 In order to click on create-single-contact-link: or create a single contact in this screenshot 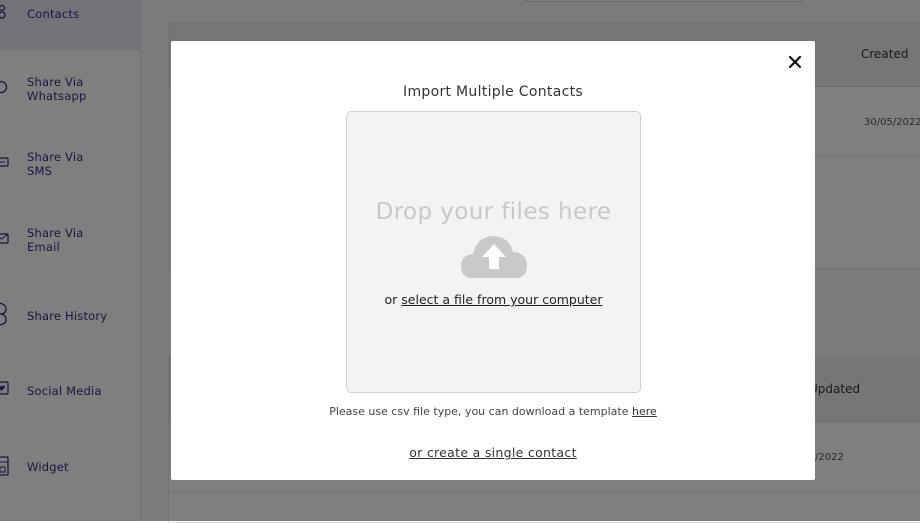, I will do `click(493, 452)`.